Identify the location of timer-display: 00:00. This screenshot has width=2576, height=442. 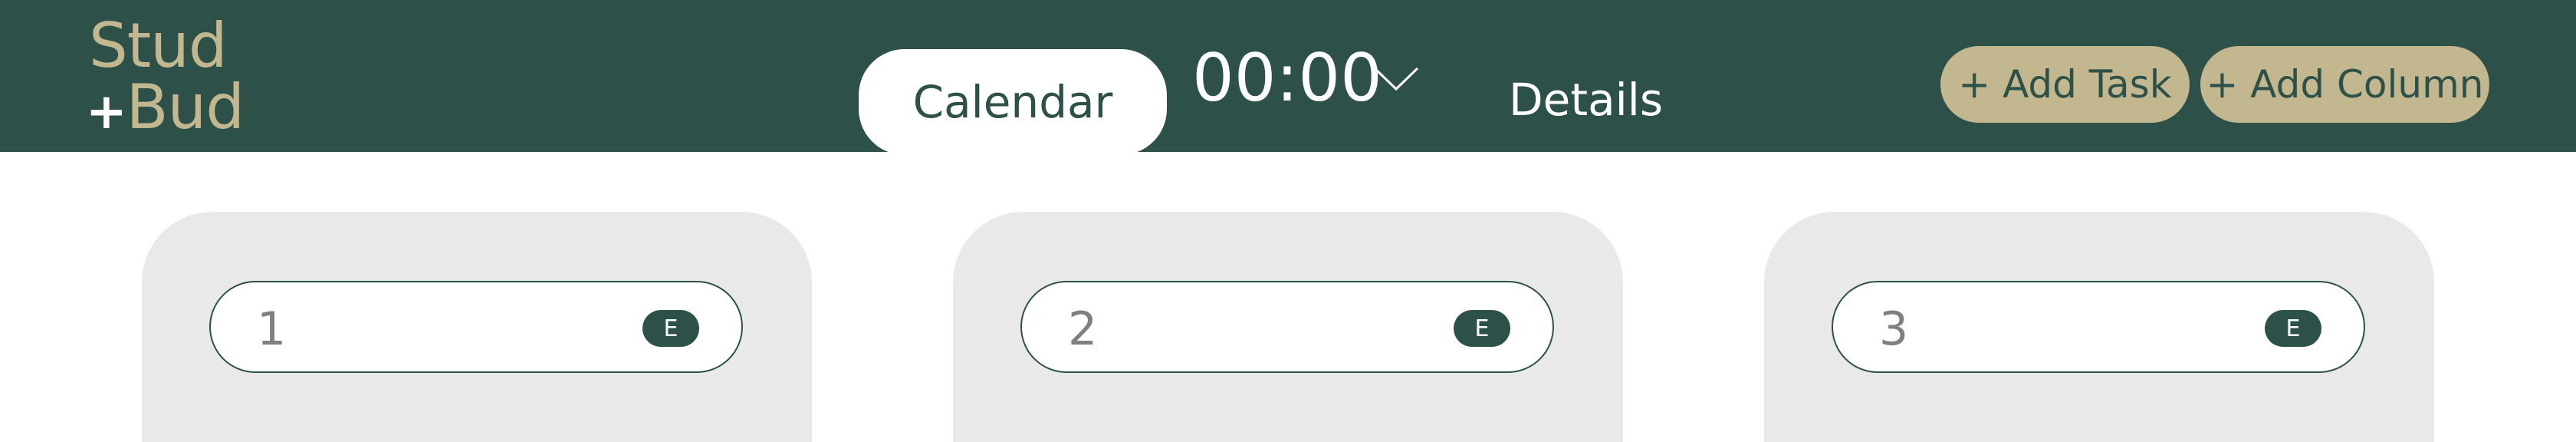
(1287, 79).